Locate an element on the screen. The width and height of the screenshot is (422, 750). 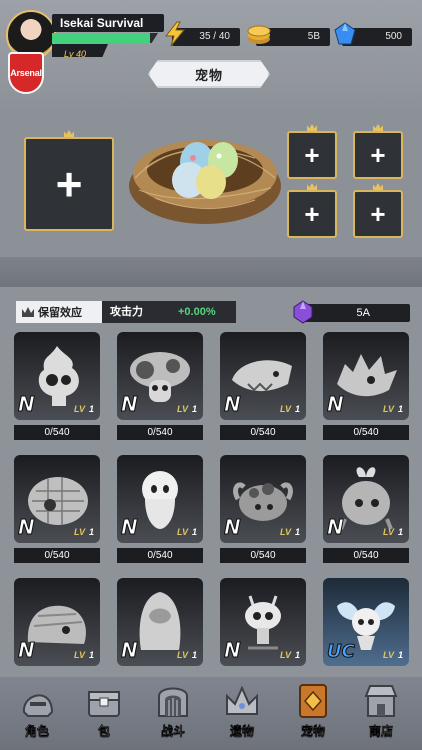
nav-label: 角色 is located at coordinates (36, 731).